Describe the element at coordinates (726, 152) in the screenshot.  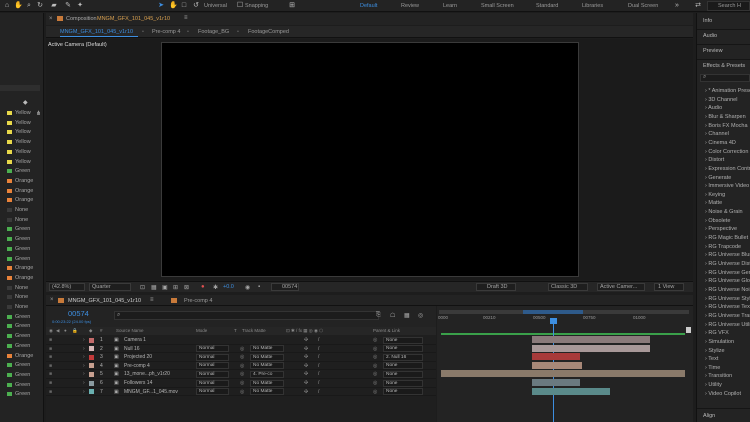
I see `effect-category: › Color Correction` at that location.